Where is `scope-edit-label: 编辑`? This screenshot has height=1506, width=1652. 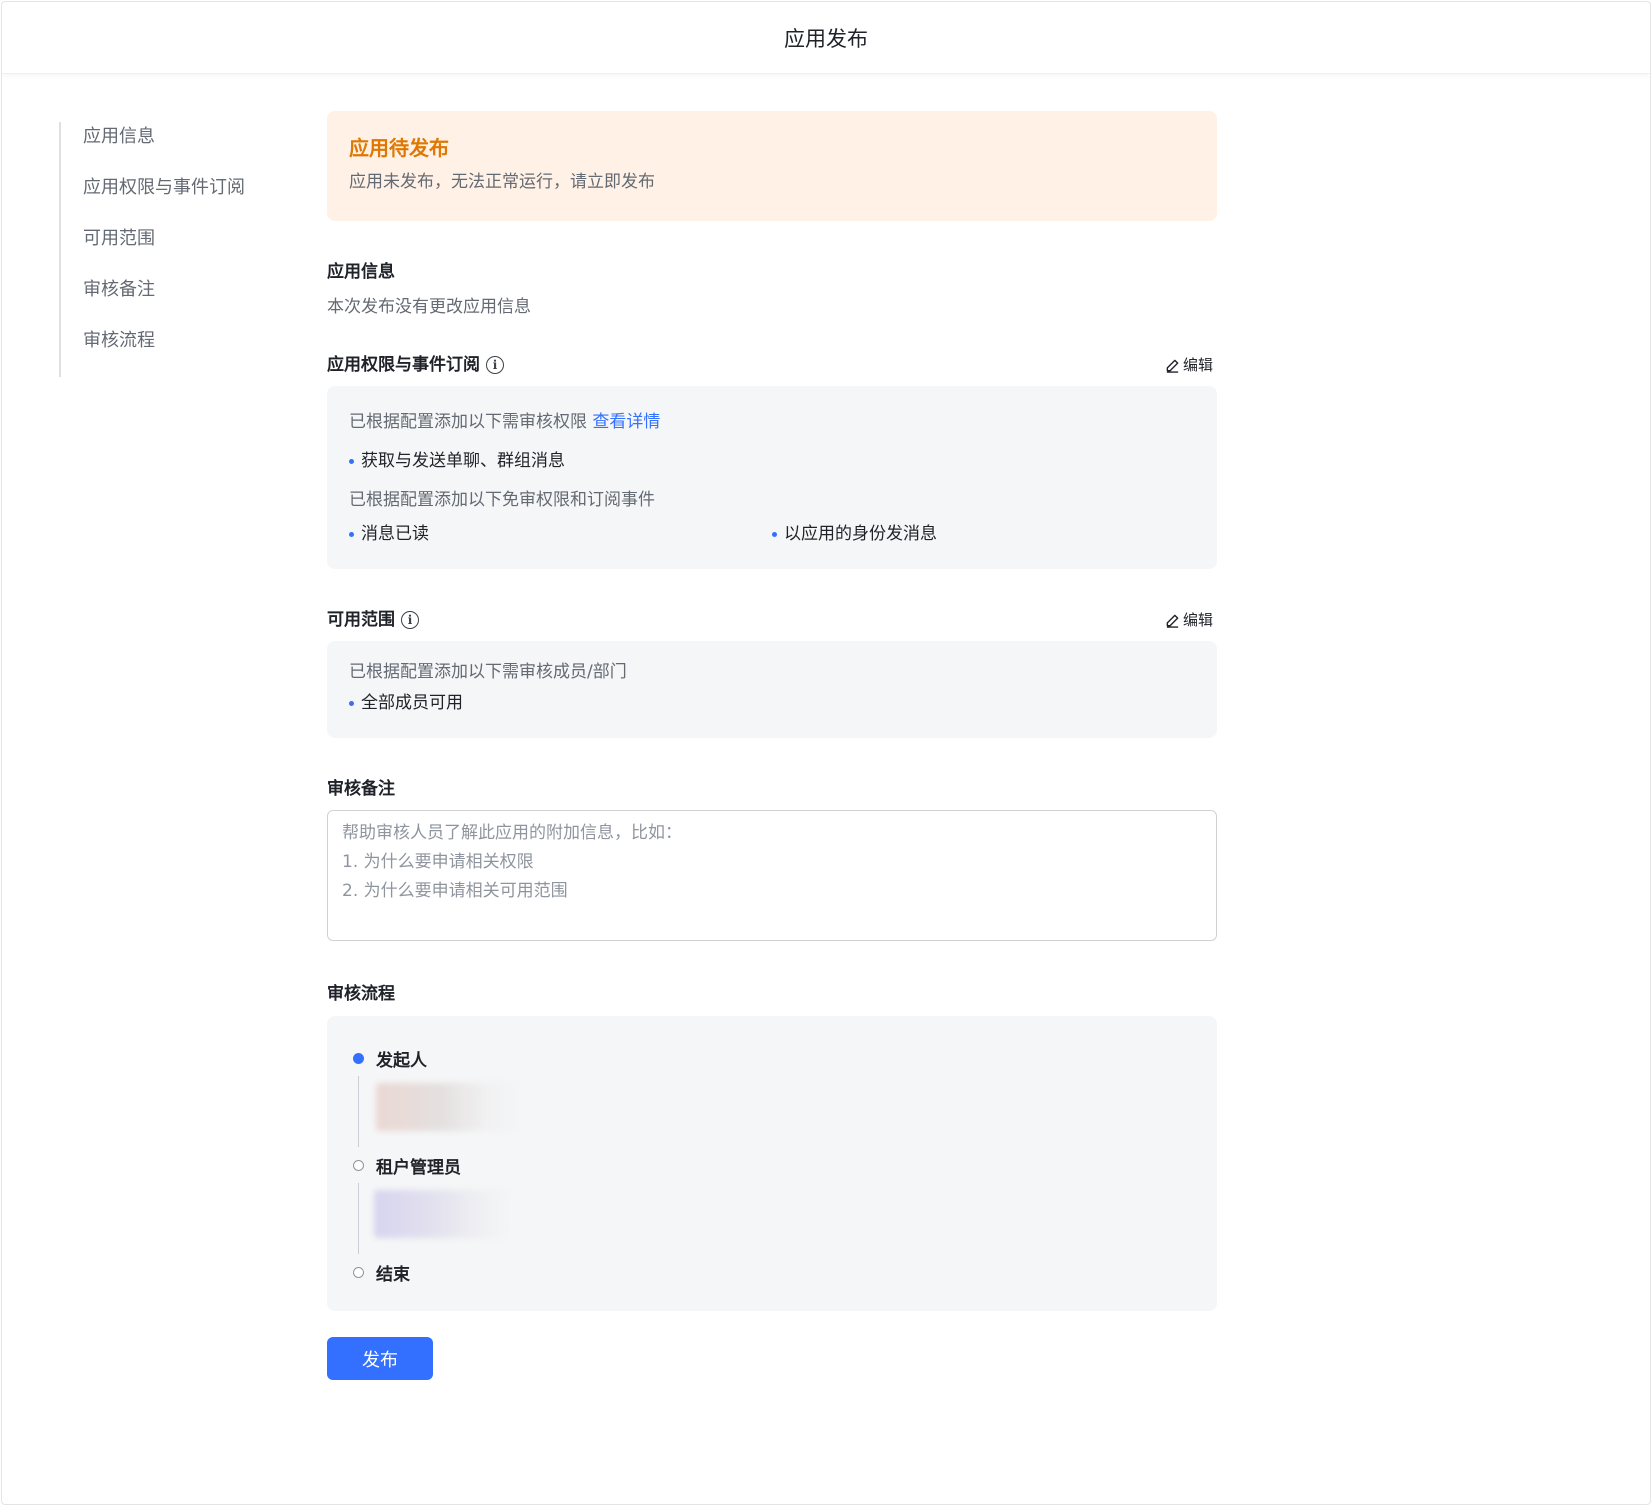 scope-edit-label: 编辑 is located at coordinates (1197, 620).